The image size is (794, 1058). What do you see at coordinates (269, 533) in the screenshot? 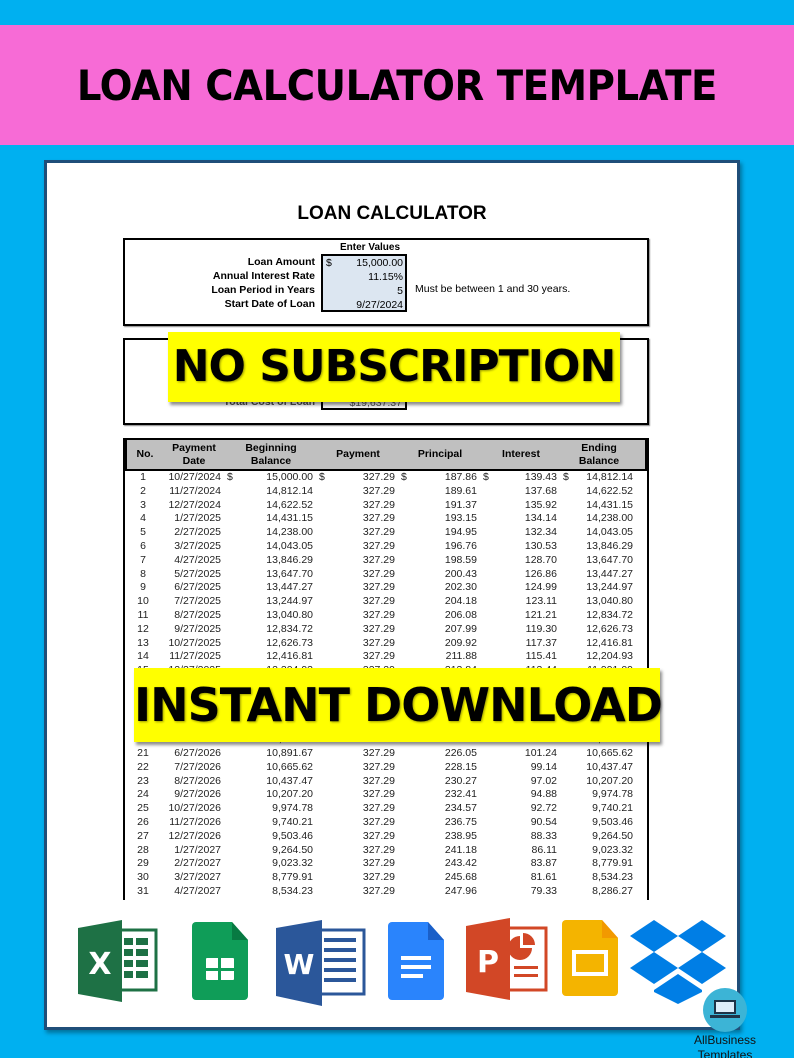
I see `cell-beginning-balance: 14,238.00` at bounding box center [269, 533].